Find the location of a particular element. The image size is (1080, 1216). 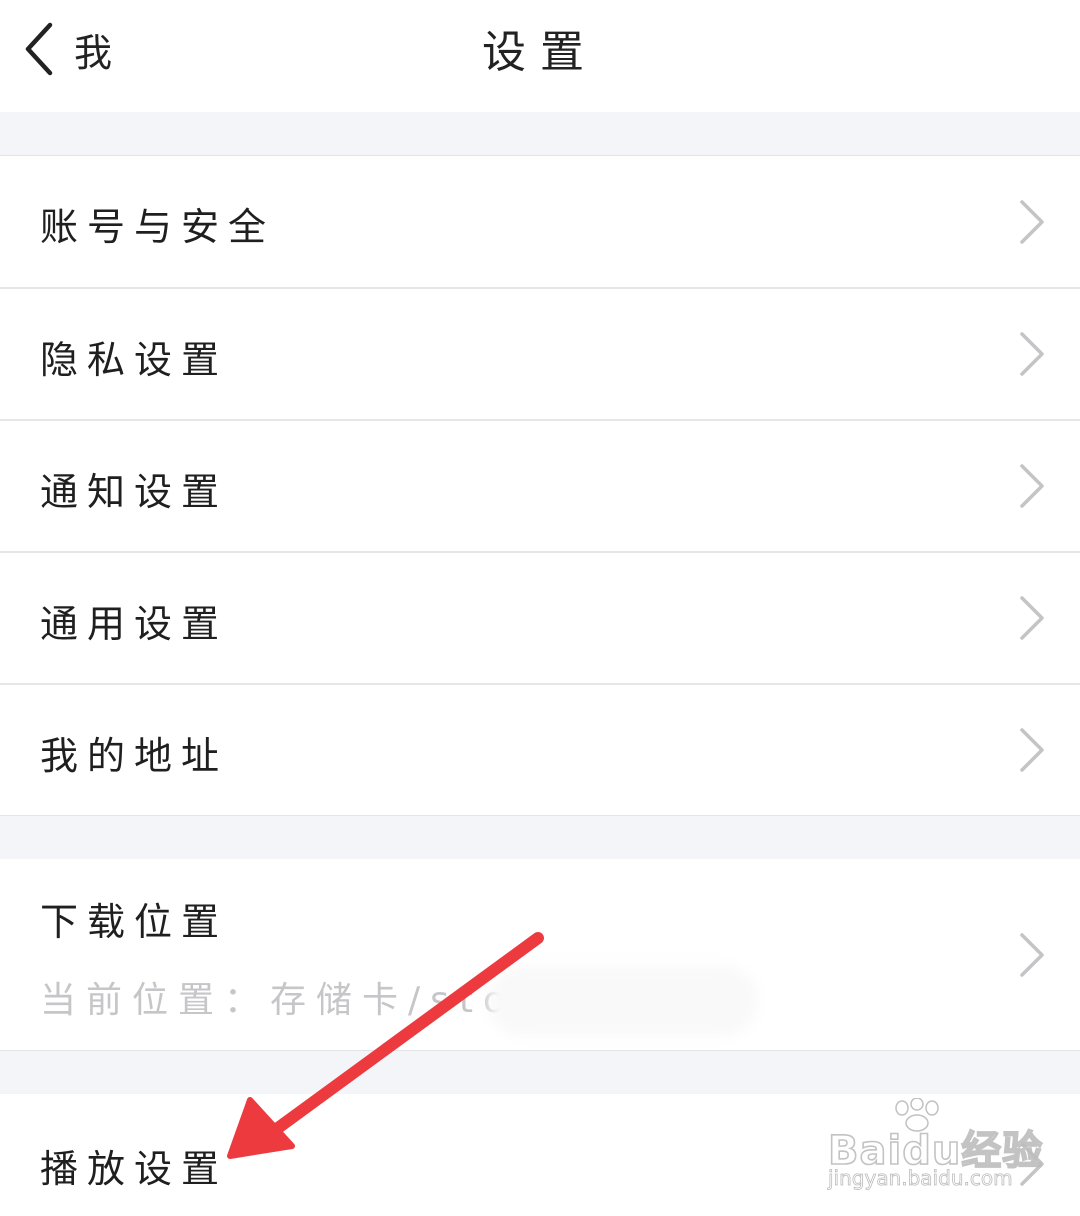

settings-item-label: 下载位置 is located at coordinates (134, 922).